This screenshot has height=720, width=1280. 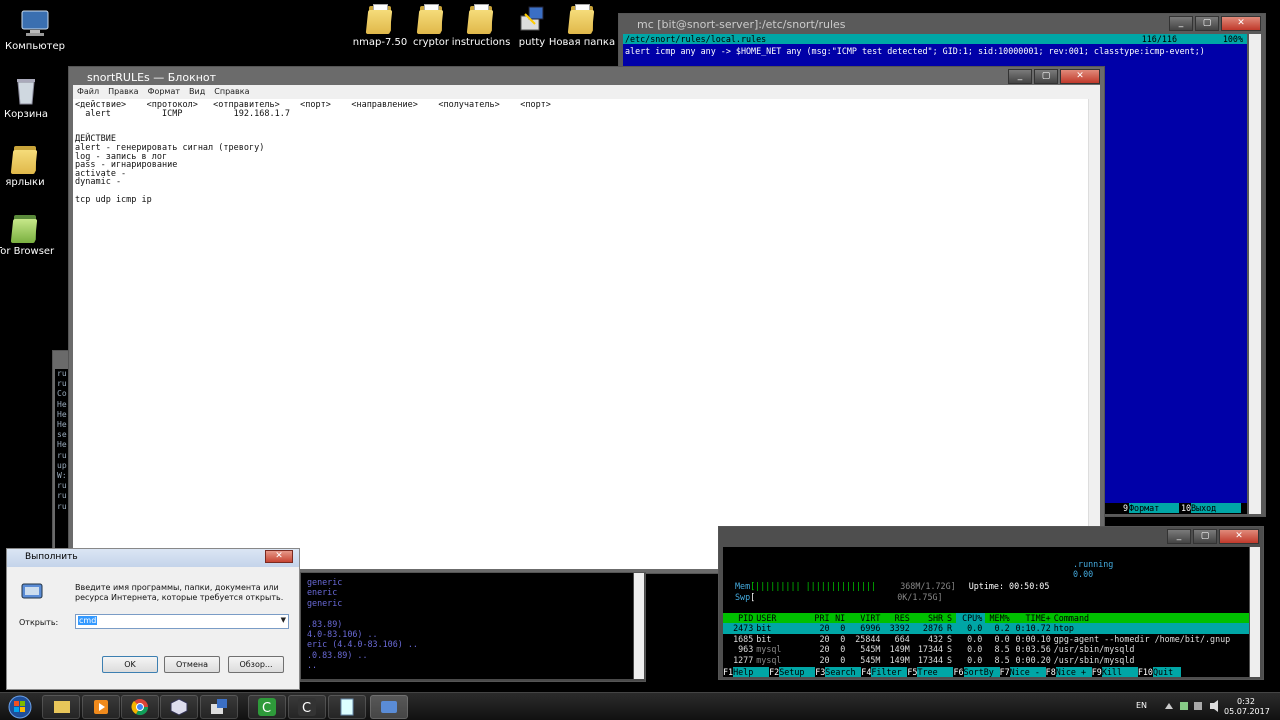 I want to click on cancel-button: Отмена, so click(x=192, y=664).